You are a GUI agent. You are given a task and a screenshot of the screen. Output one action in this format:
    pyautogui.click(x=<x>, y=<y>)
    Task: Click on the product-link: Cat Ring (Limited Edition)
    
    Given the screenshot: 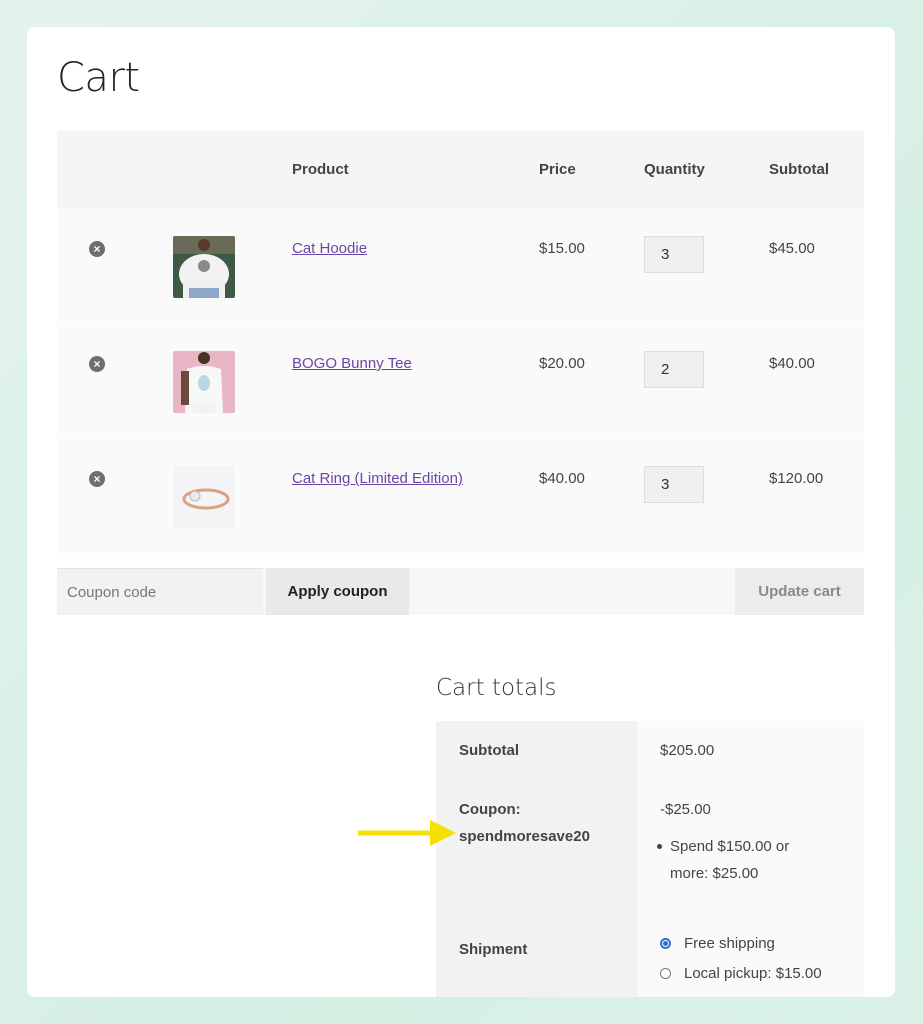 What is the action you would take?
    pyautogui.click(x=377, y=478)
    